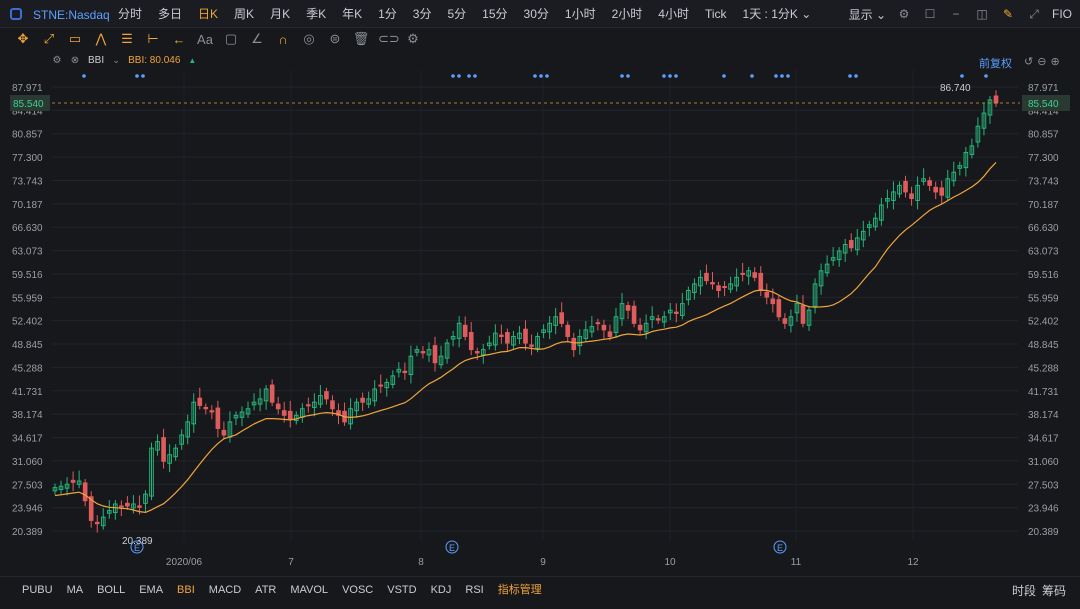  What do you see at coordinates (673, 14) in the screenshot?
I see `timeframe-tab: 4小时` at bounding box center [673, 14].